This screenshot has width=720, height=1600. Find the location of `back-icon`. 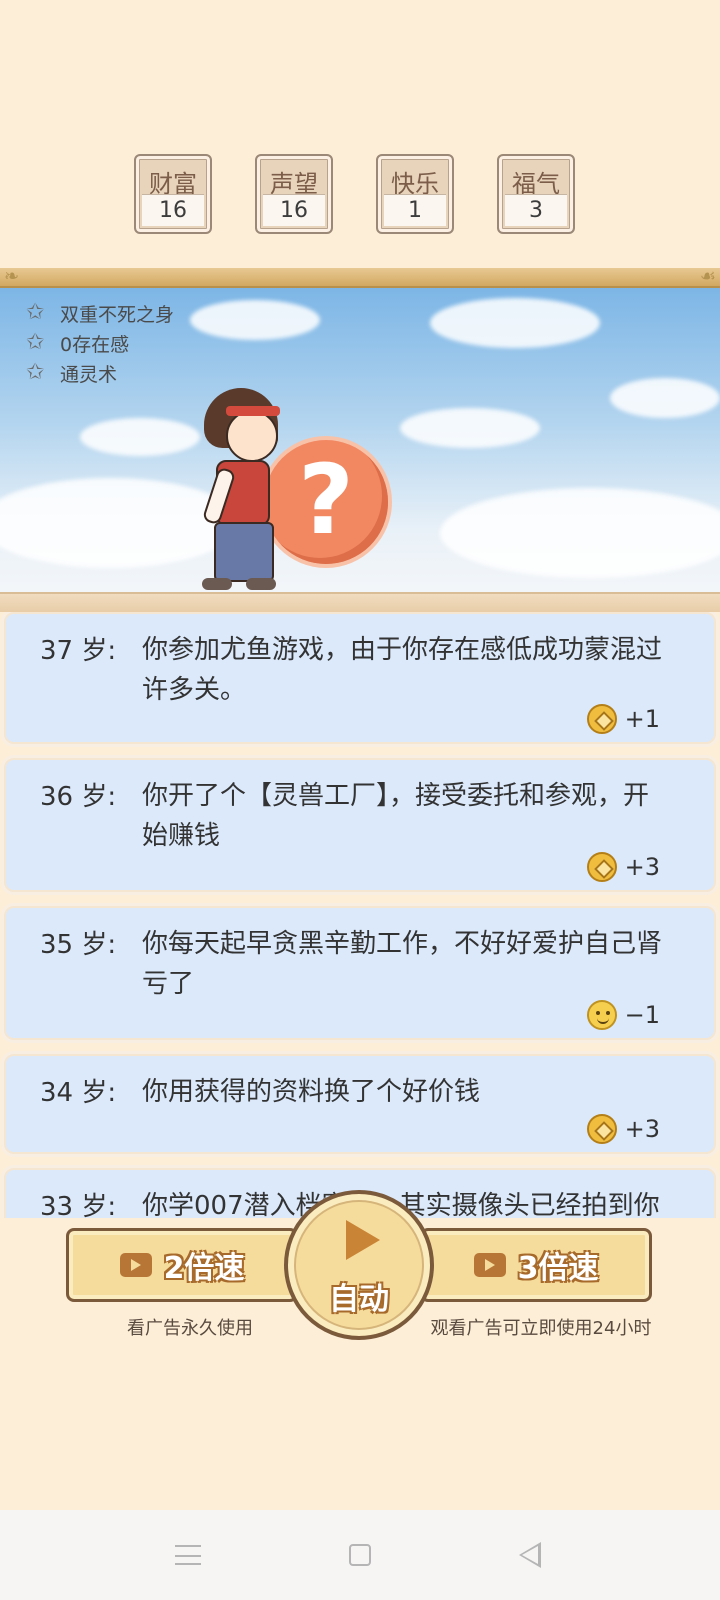

back-icon is located at coordinates (530, 1555).